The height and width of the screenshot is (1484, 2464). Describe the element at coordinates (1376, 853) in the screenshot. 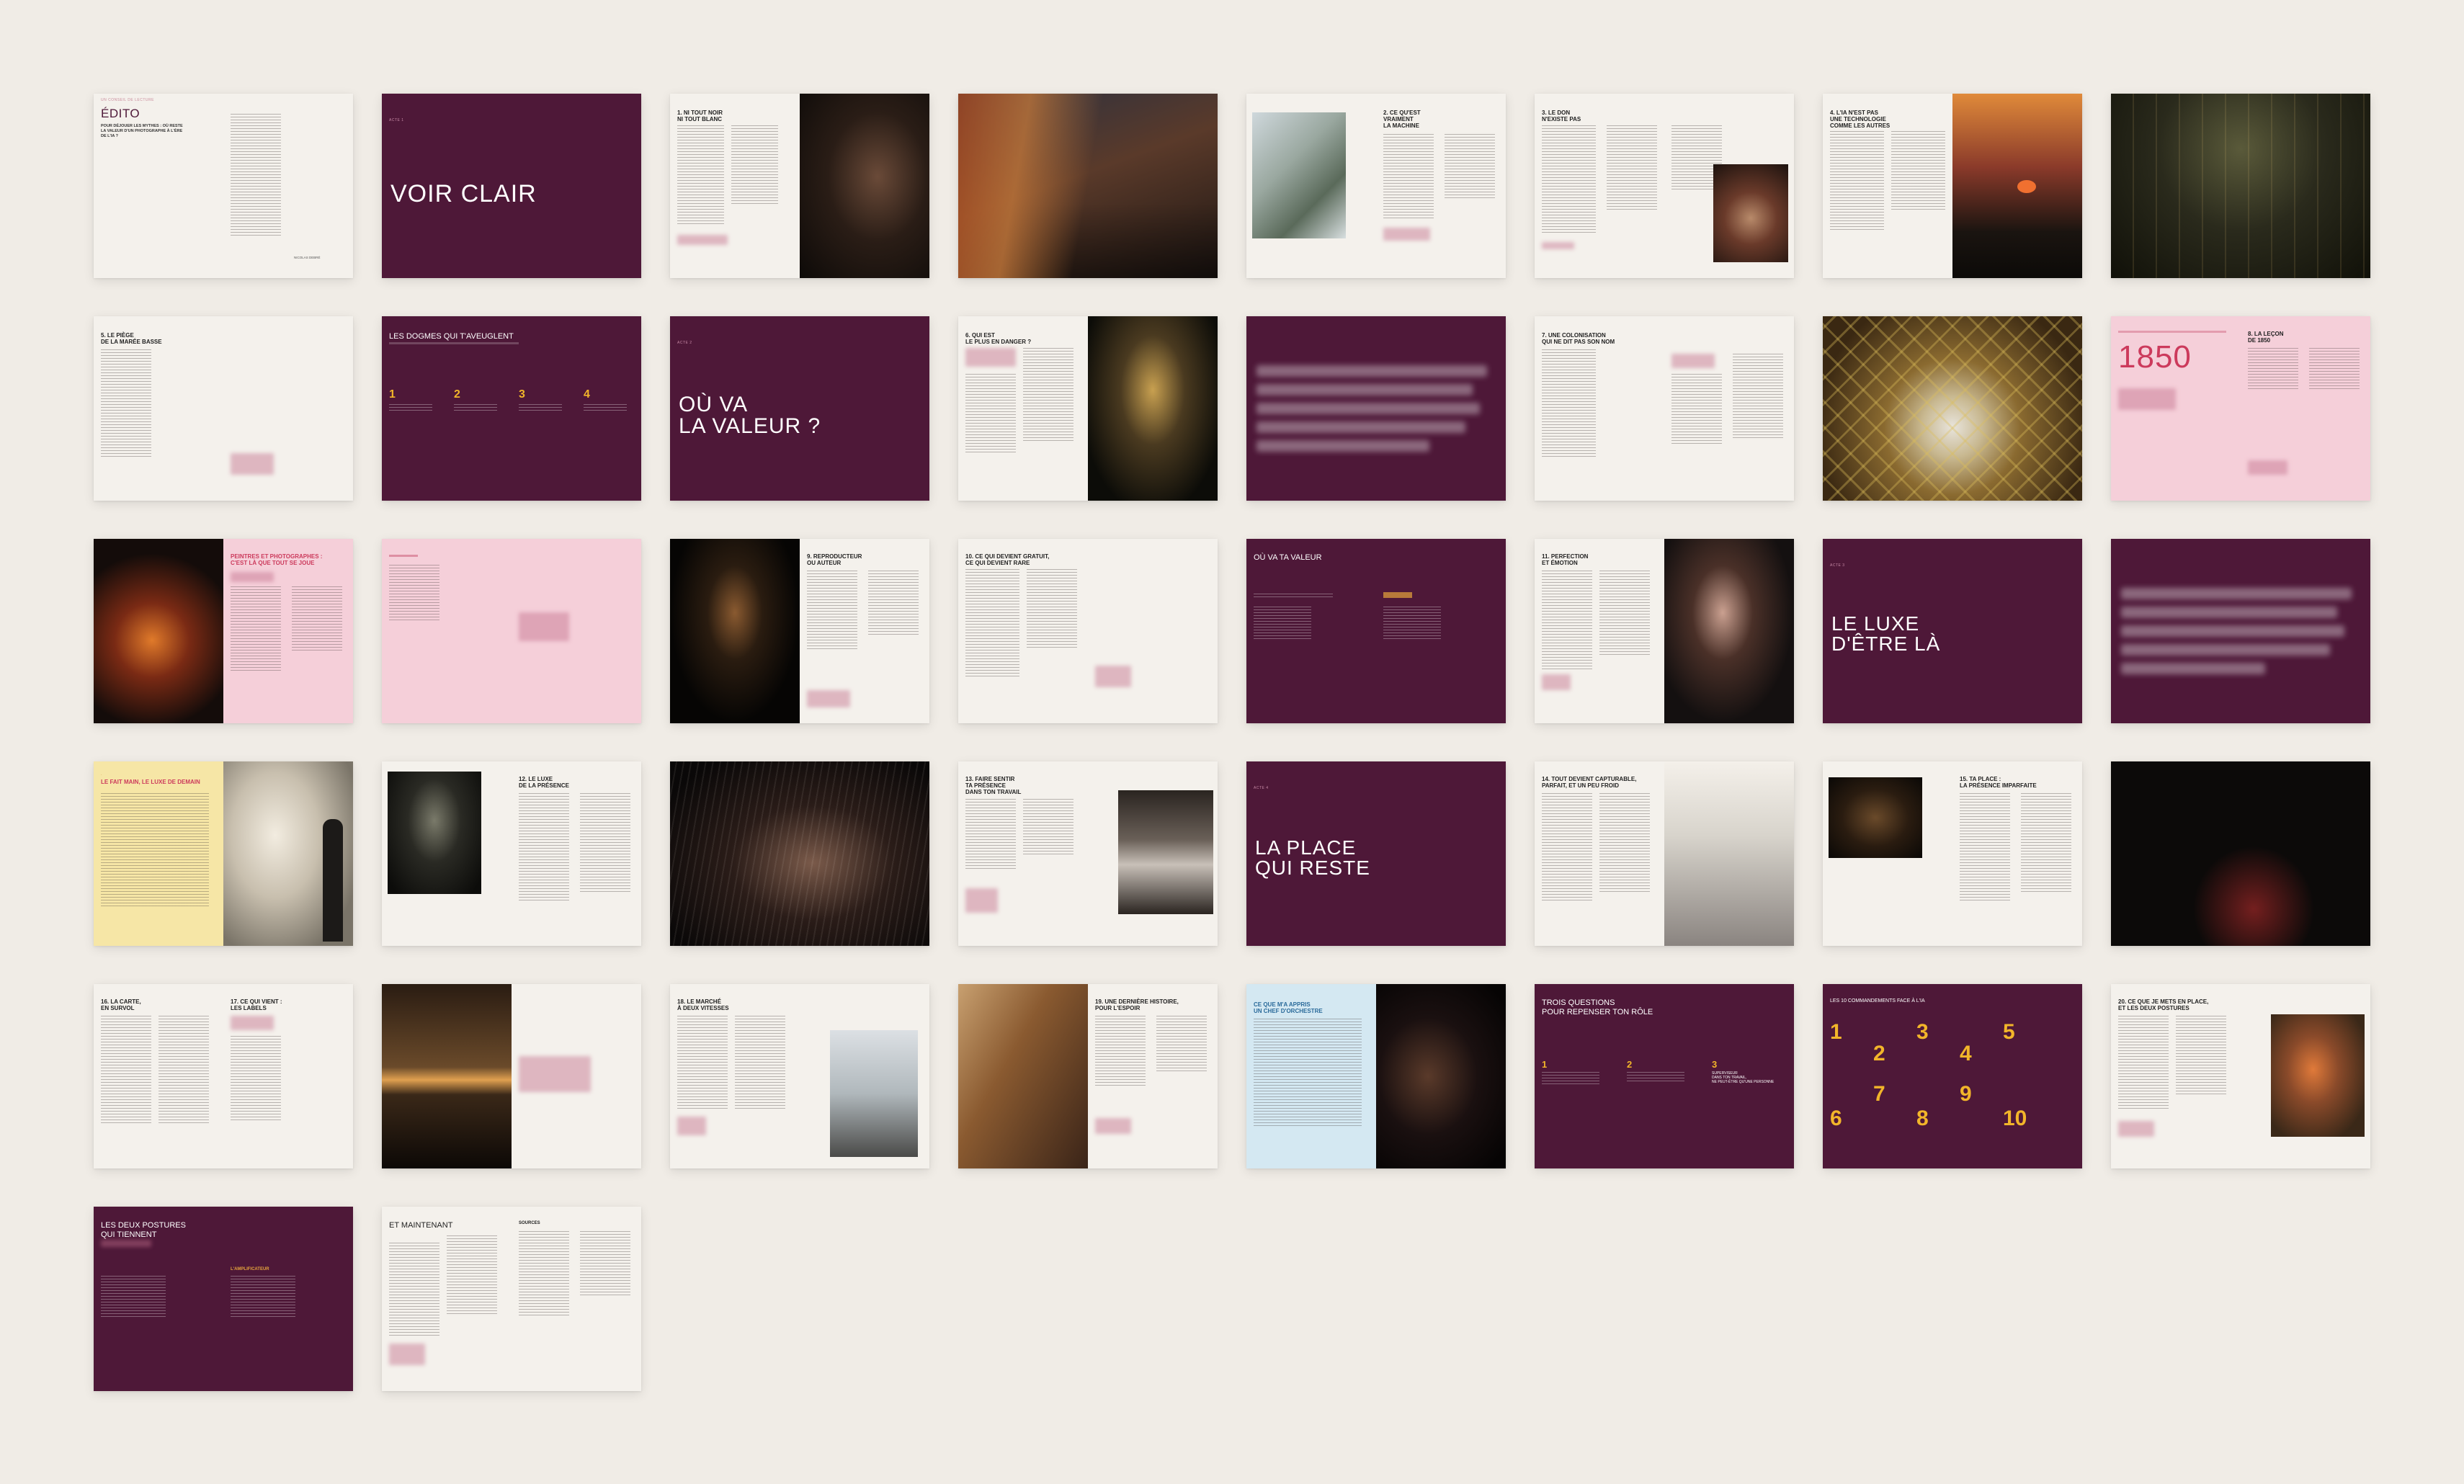

I see `page-act-4: ACTE 4 LA PLACE QUI RESTE` at that location.